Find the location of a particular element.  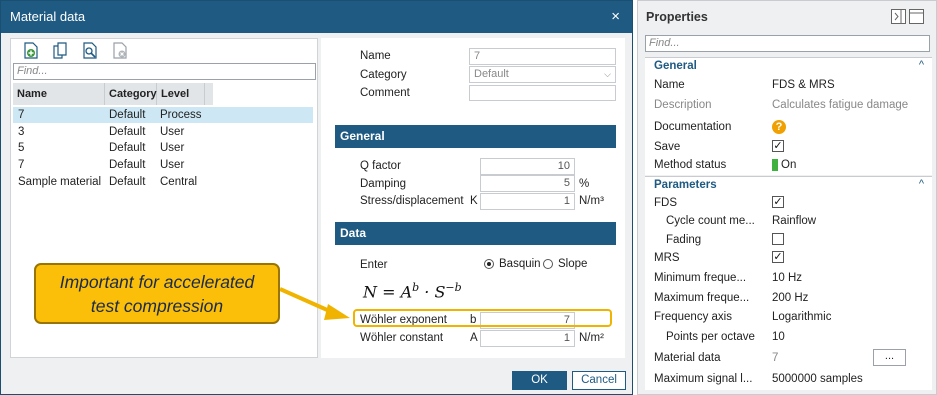

list-item: 7 Default Process is located at coordinates (163, 115).